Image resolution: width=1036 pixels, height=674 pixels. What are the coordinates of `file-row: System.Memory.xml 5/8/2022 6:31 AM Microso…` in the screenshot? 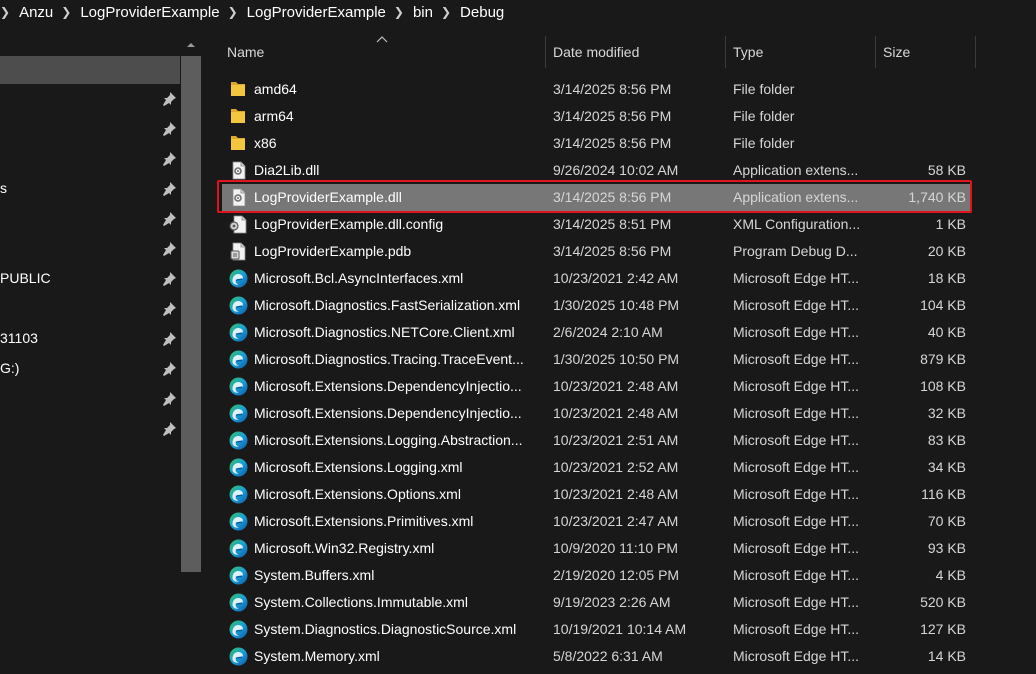 It's located at (619, 656).